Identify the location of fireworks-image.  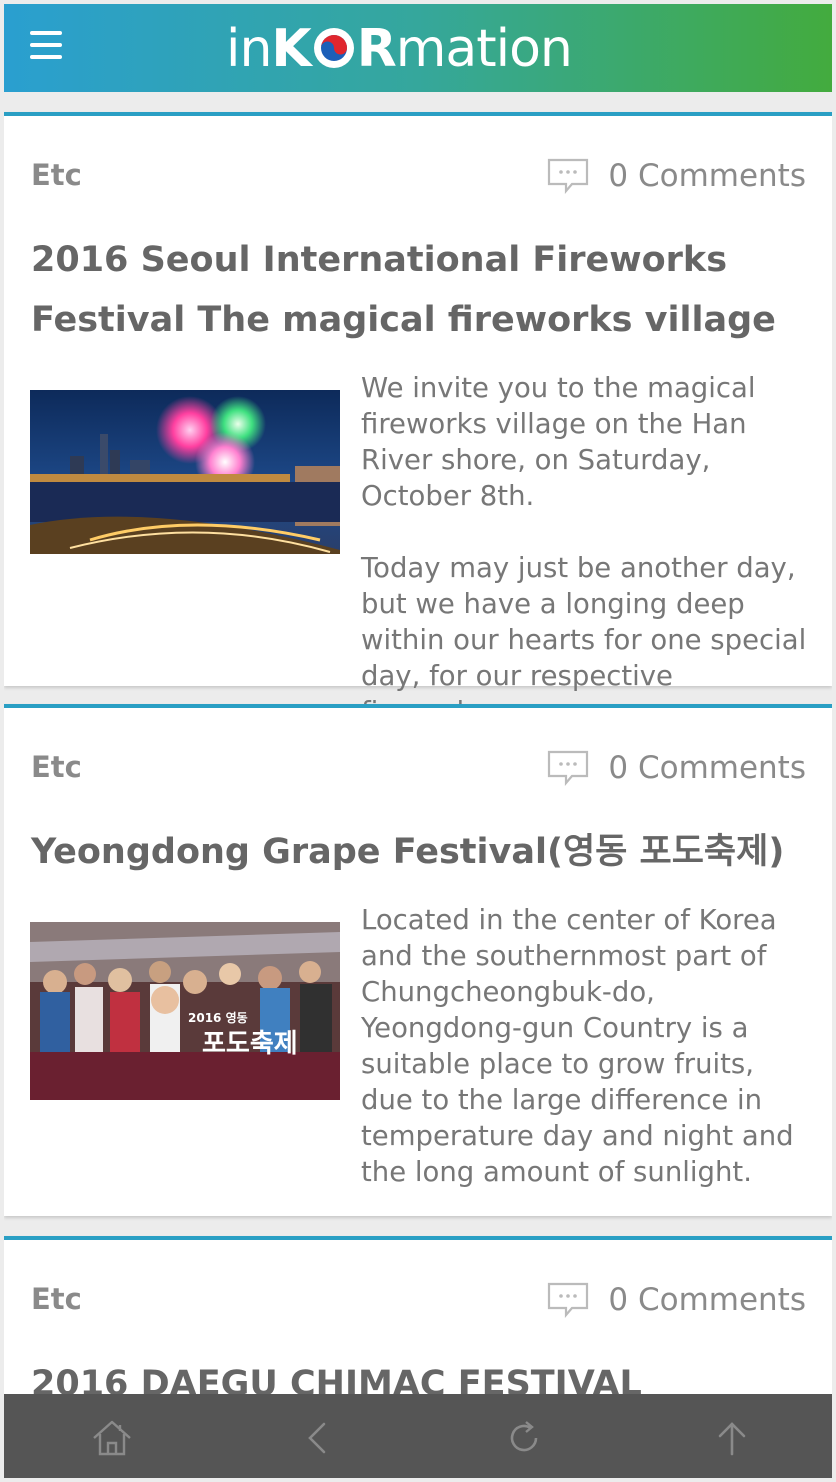
(185, 472).